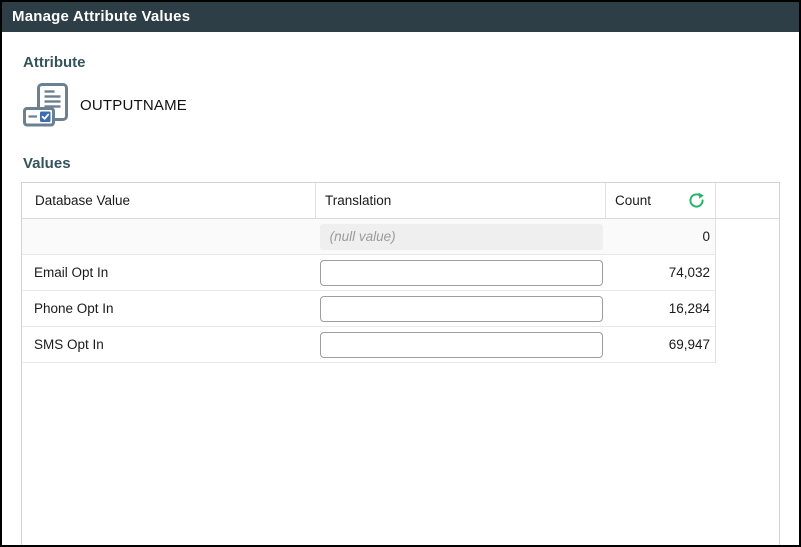  What do you see at coordinates (169, 200) in the screenshot?
I see `column-header-database-value: Database Value` at bounding box center [169, 200].